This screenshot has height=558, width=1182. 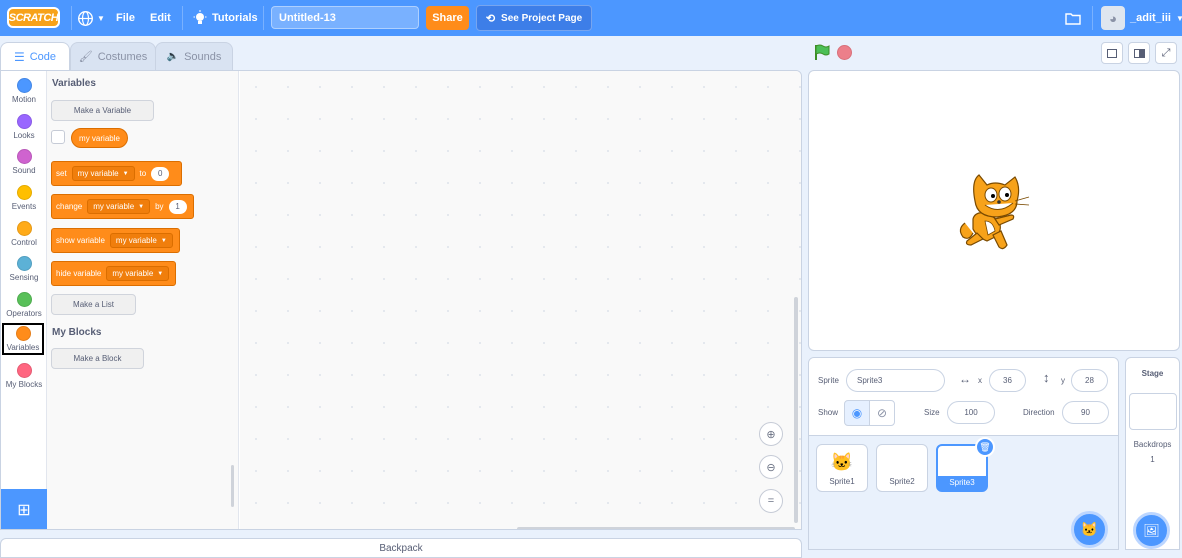 What do you see at coordinates (133, 273) in the screenshot?
I see `dropdown-value: my variable` at bounding box center [133, 273].